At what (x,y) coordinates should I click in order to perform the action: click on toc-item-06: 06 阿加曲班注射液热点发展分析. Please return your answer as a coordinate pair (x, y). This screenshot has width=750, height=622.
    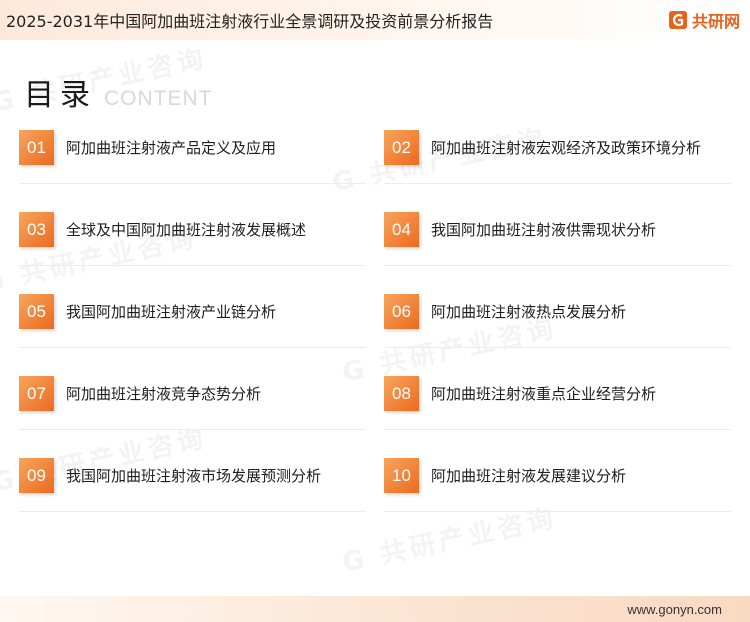
    Looking at the image, I should click on (557, 318).